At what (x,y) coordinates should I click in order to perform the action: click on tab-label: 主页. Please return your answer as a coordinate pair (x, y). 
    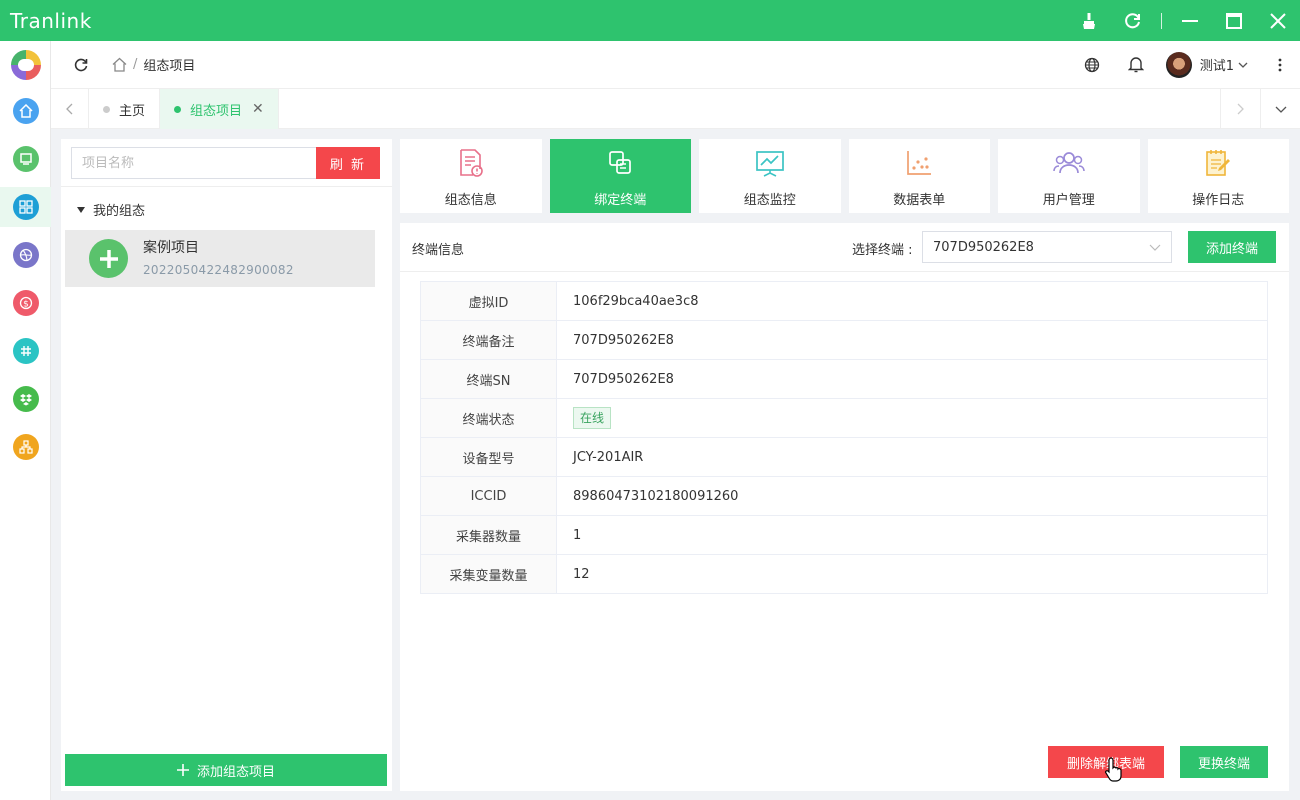
    Looking at the image, I should click on (132, 111).